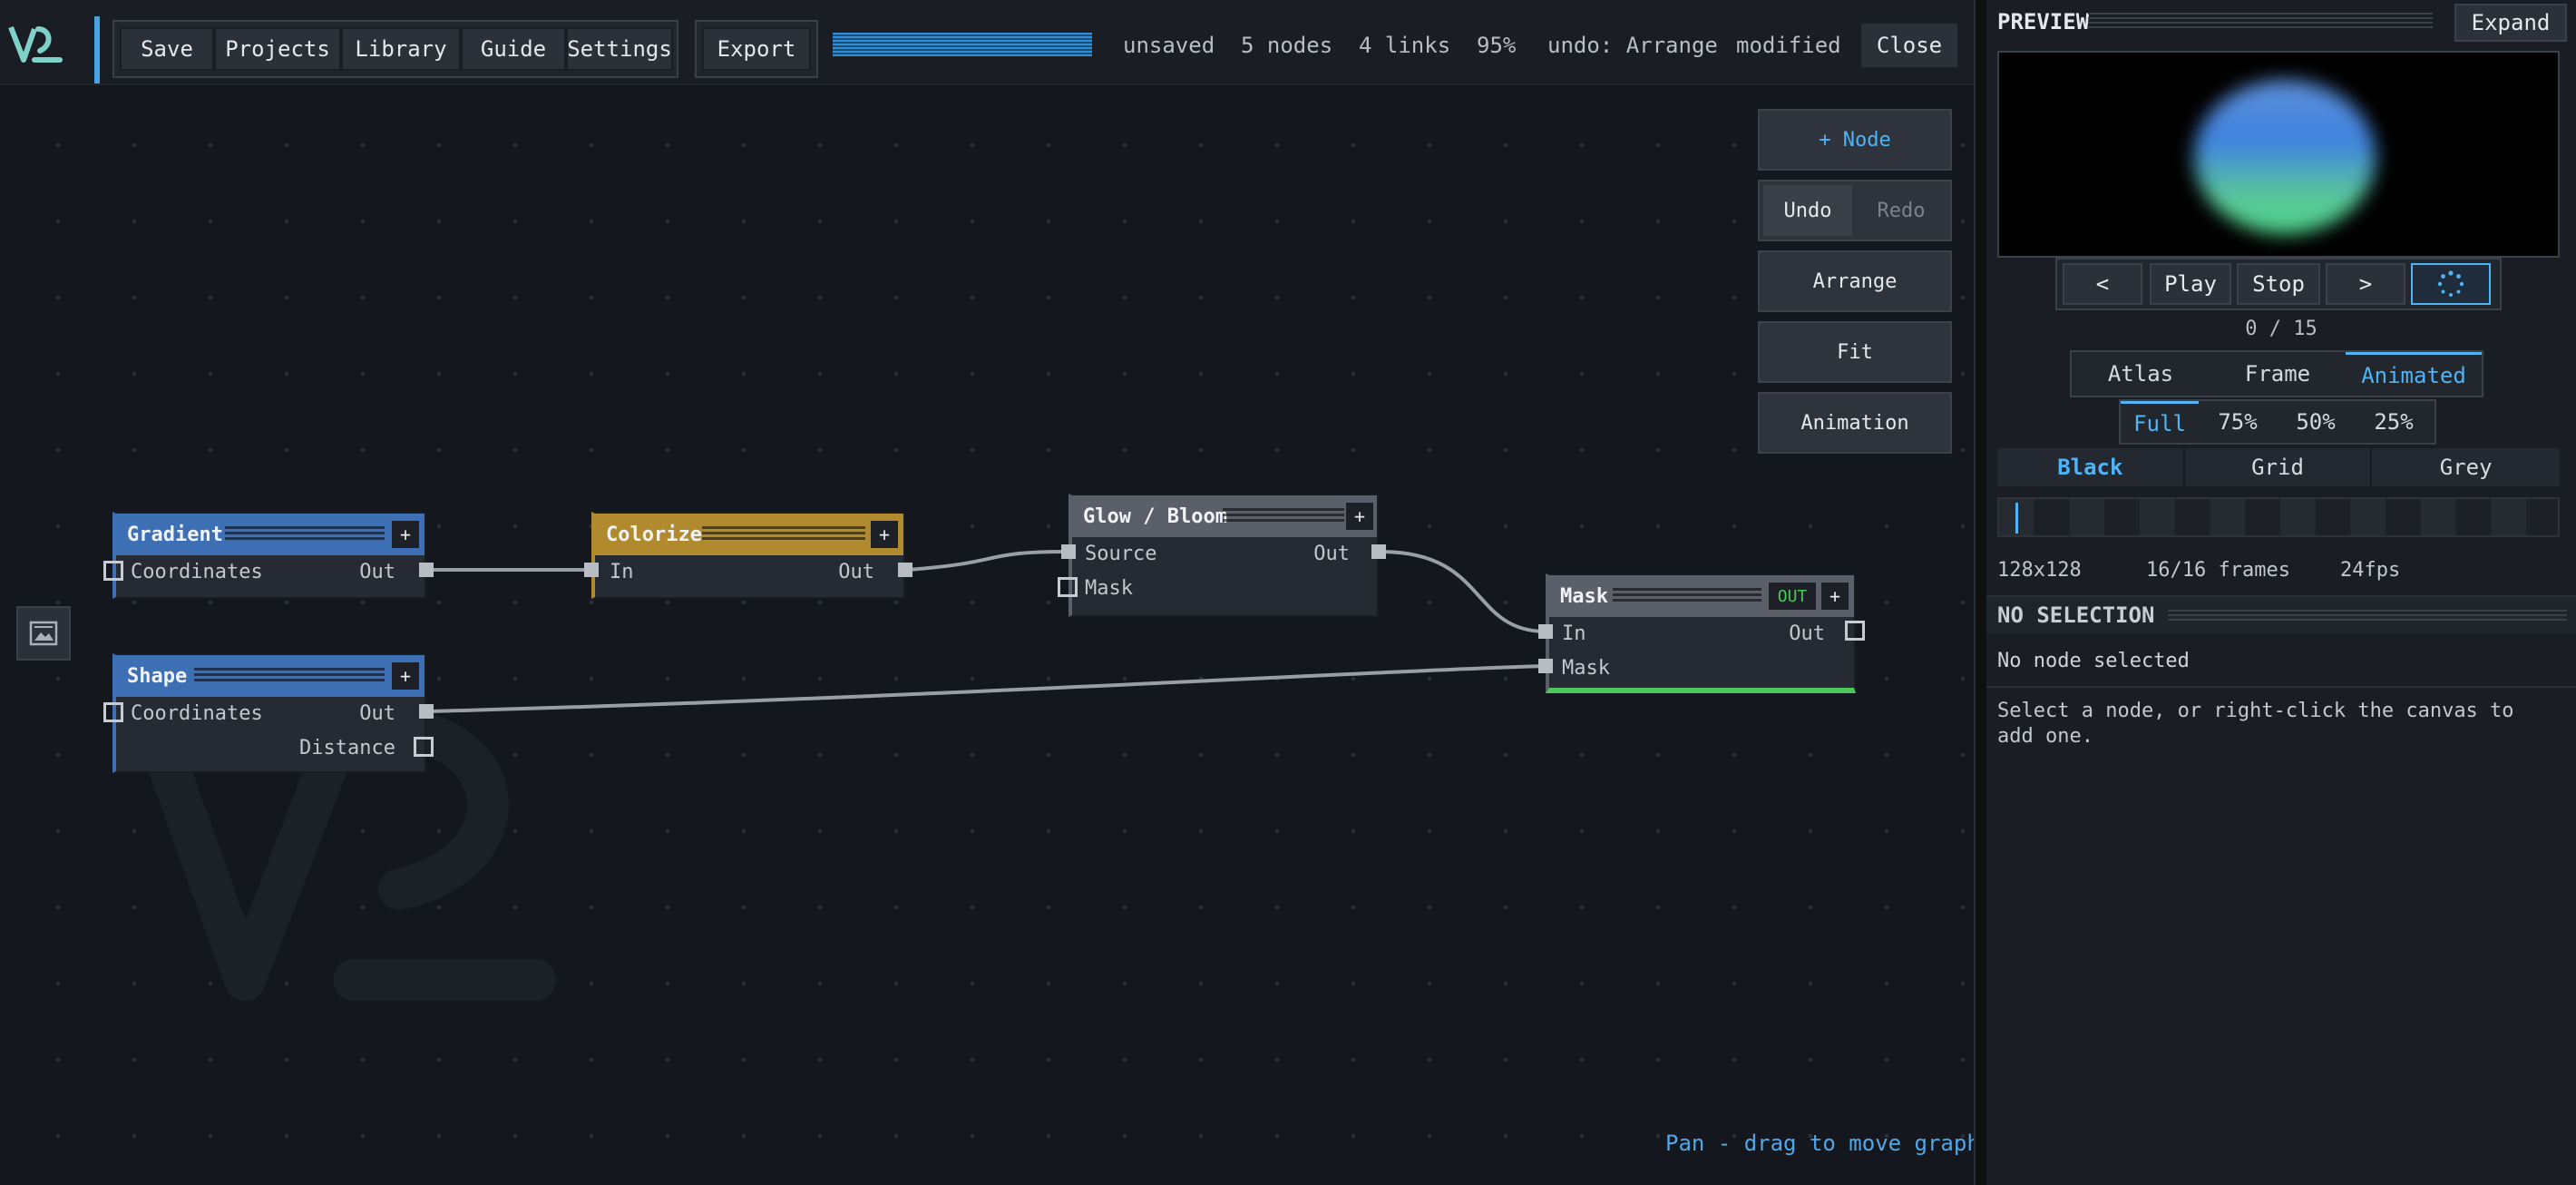  Describe the element at coordinates (1462, 591) in the screenshot. I see `link-glow-mask` at that location.